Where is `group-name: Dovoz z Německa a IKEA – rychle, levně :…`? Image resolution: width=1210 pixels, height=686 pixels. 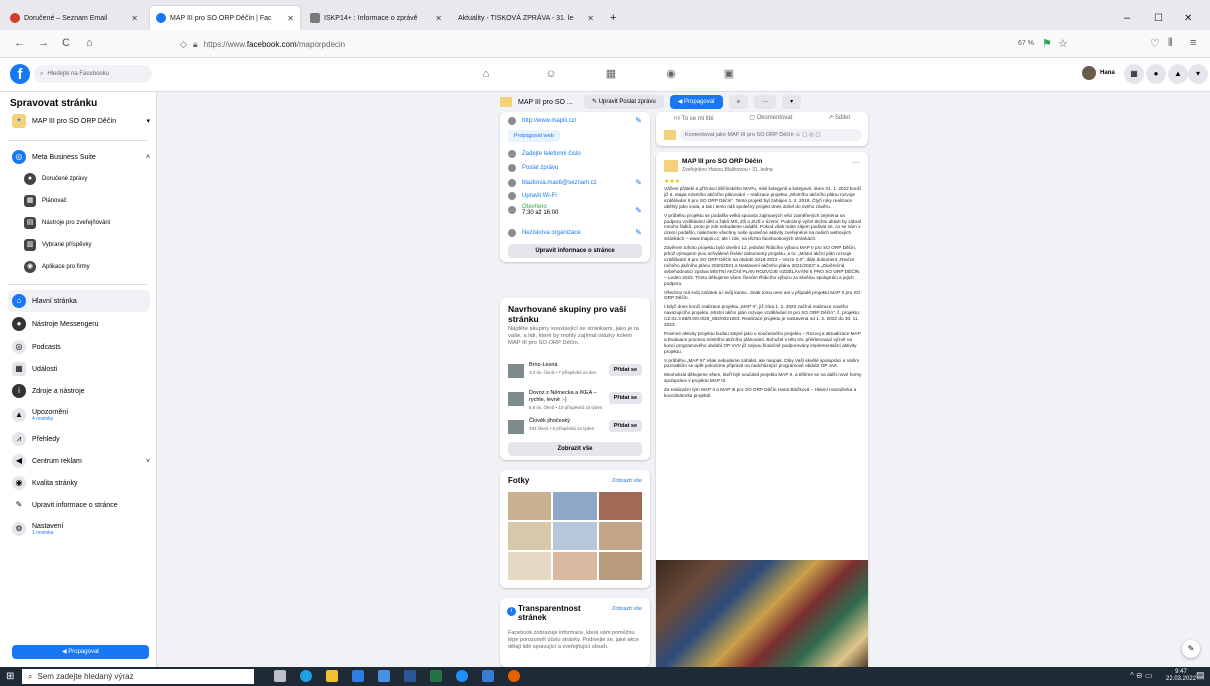
group-name: Dovoz z Německa a IKEA – rychle, levně :… is located at coordinates (563, 396).